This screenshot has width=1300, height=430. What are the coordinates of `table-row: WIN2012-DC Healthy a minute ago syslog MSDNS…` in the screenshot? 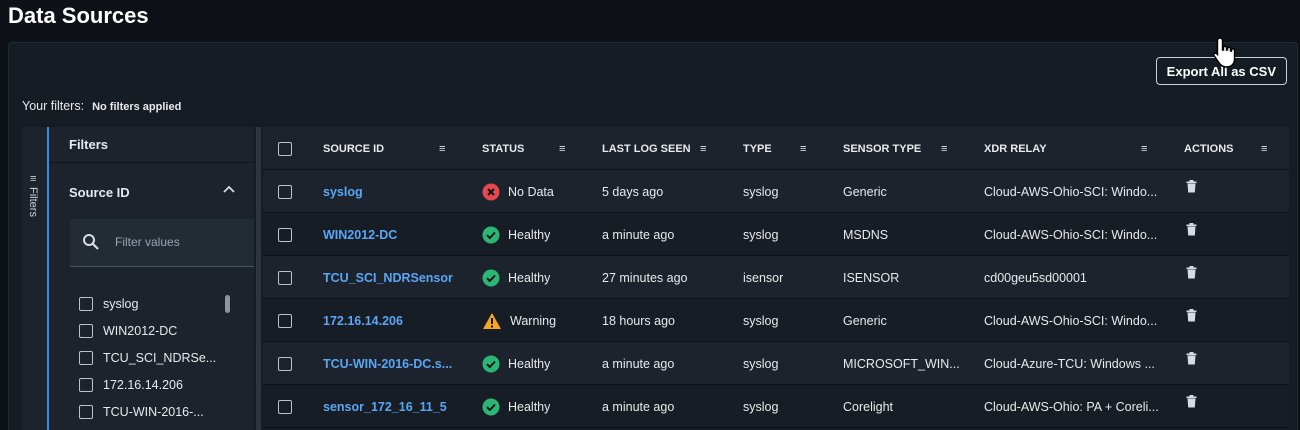 It's located at (776, 234).